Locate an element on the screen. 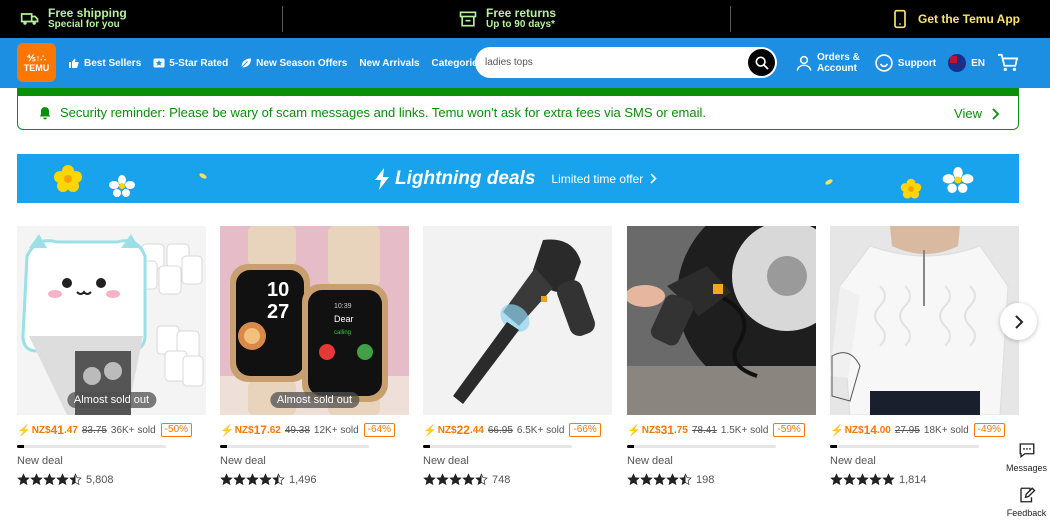 The width and height of the screenshot is (1050, 528). original-price: 49.38 is located at coordinates (297, 430).